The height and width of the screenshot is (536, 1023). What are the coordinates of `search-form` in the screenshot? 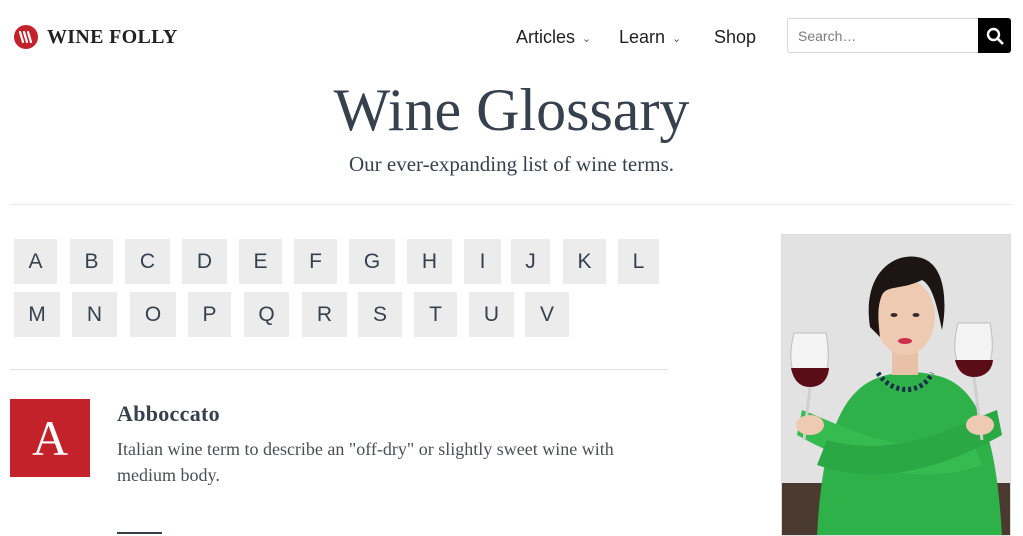 It's located at (899, 35).